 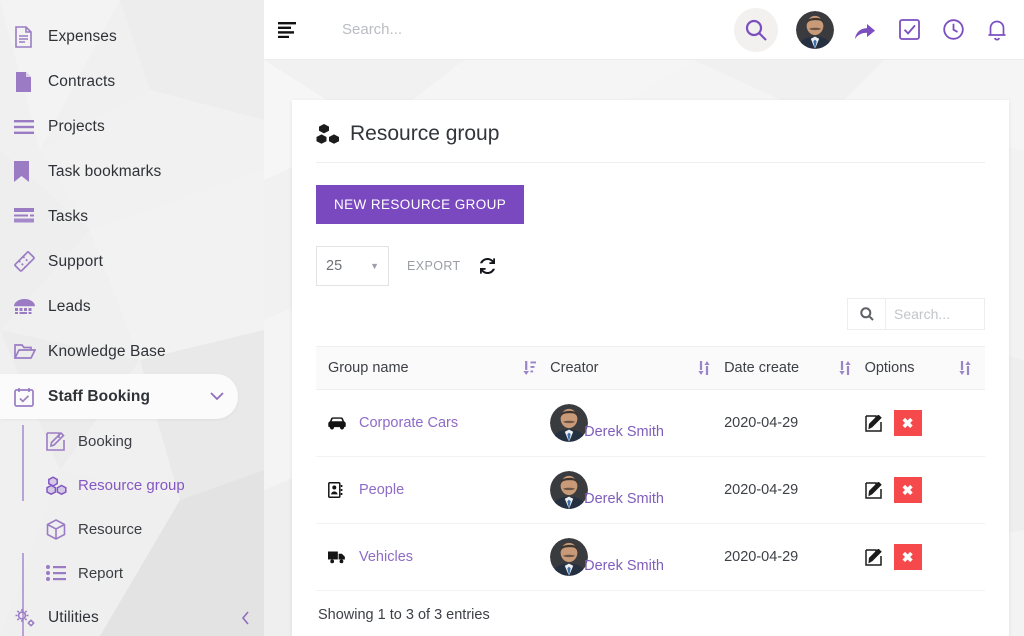 I want to click on page-length-value: 25, so click(x=334, y=266).